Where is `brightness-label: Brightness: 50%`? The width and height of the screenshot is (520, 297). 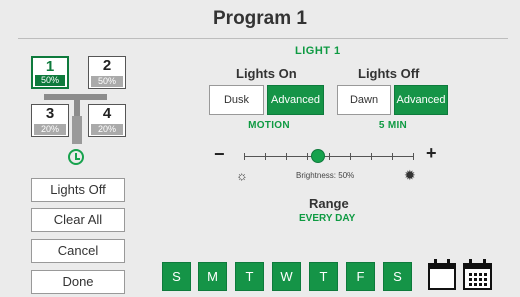 brightness-label: Brightness: 50% is located at coordinates (325, 175).